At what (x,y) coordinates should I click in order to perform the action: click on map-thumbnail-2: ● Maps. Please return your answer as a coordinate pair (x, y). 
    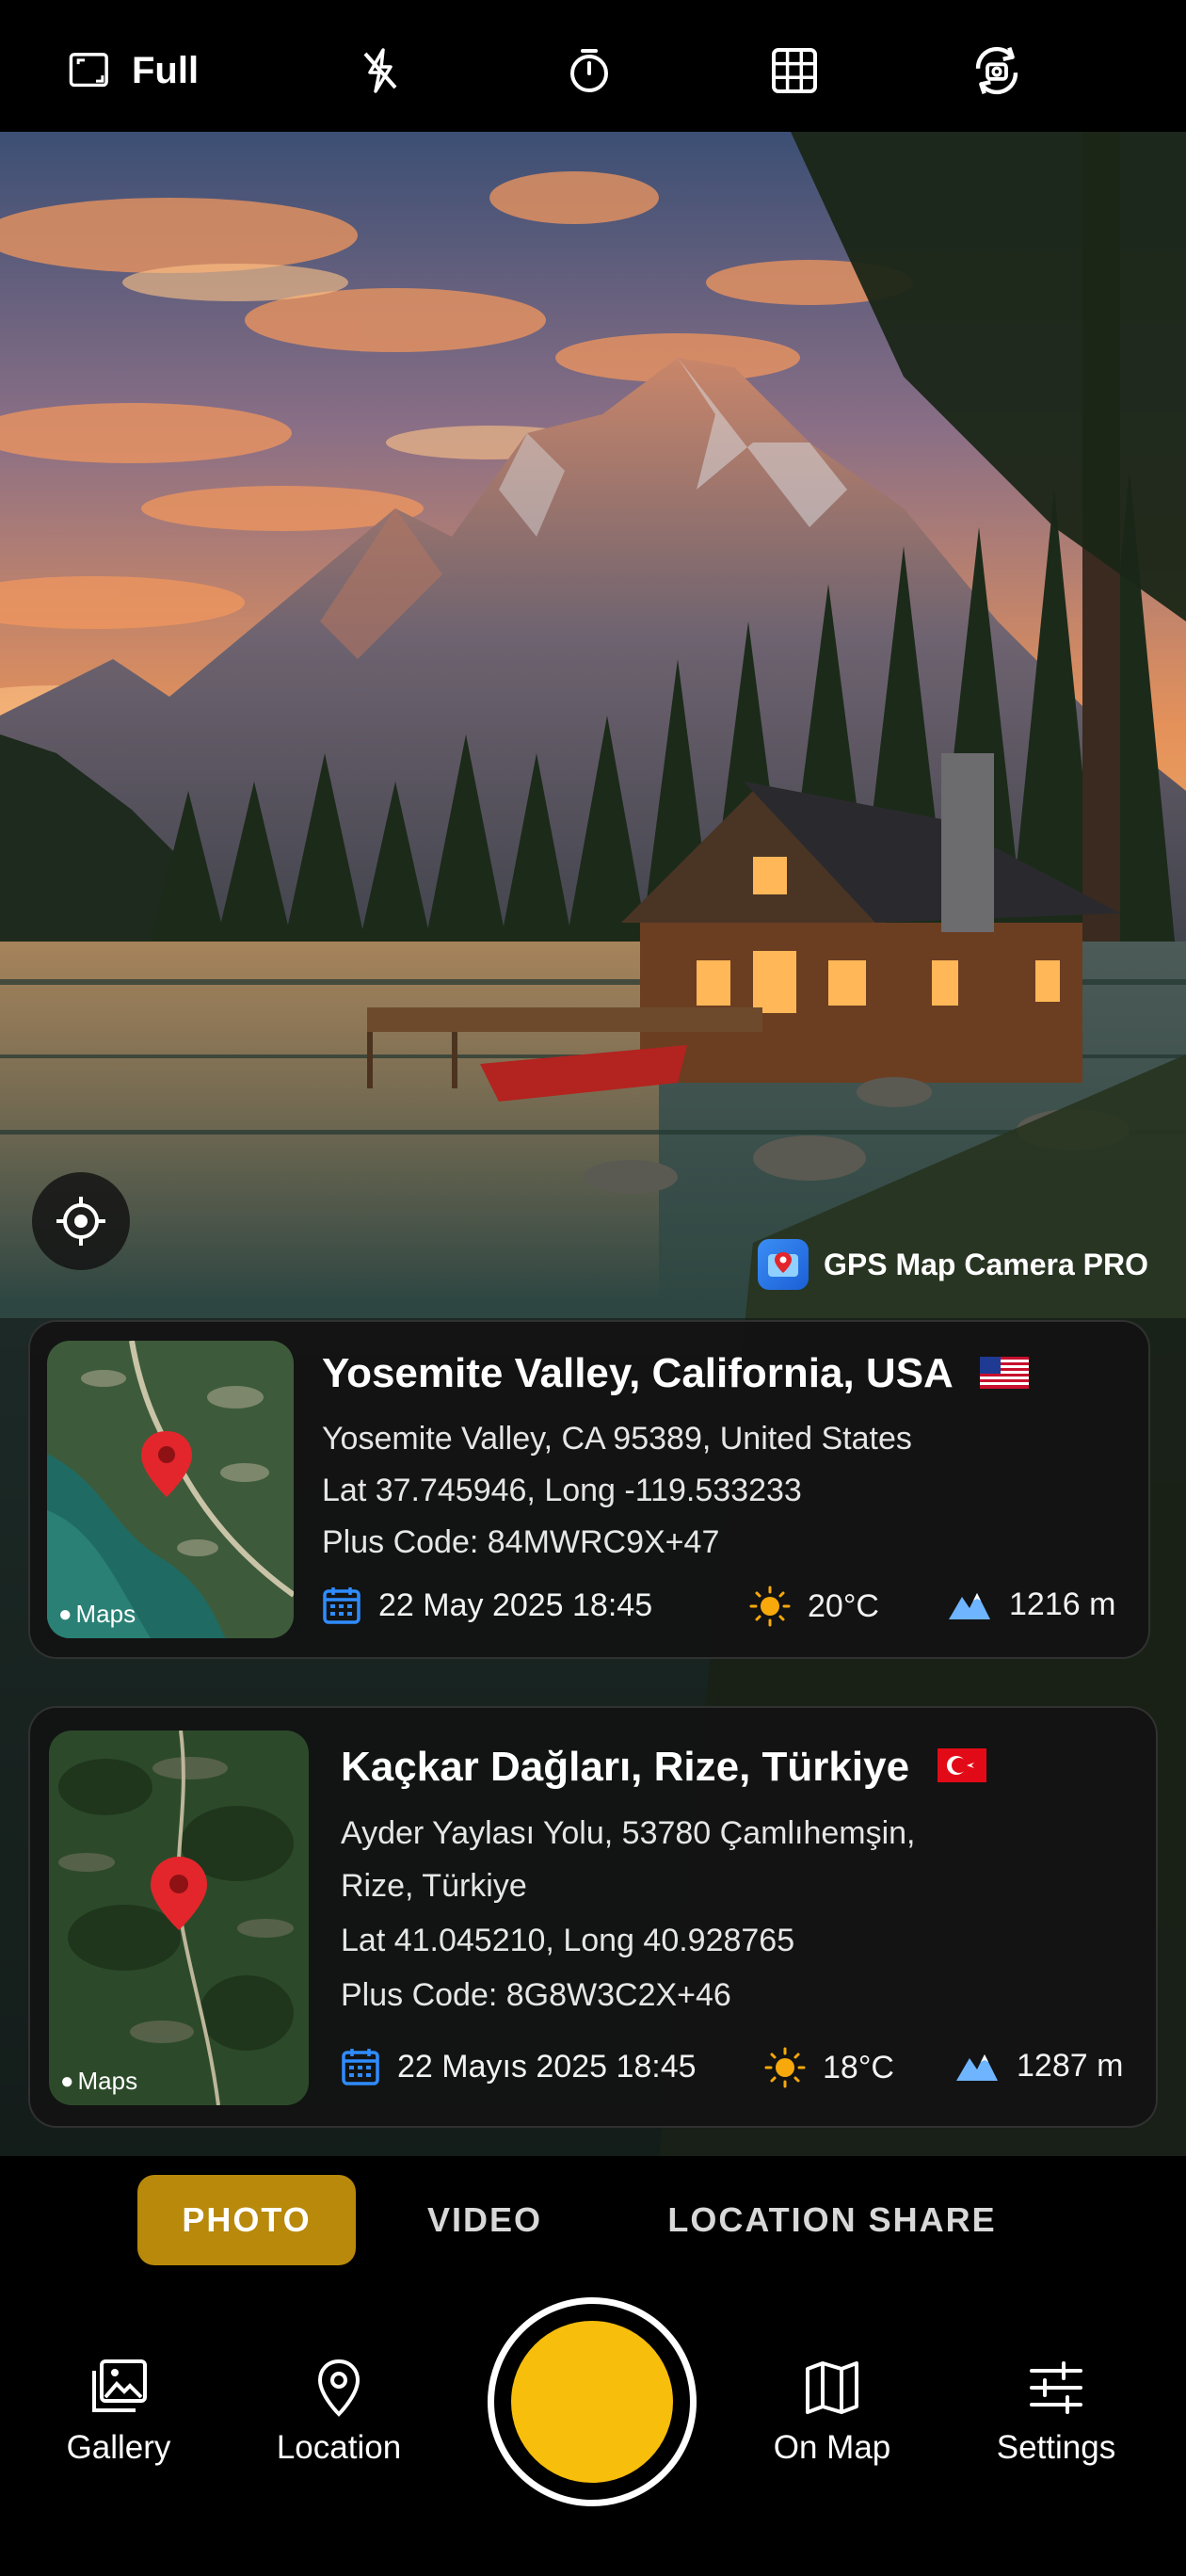
    Looking at the image, I should click on (179, 1918).